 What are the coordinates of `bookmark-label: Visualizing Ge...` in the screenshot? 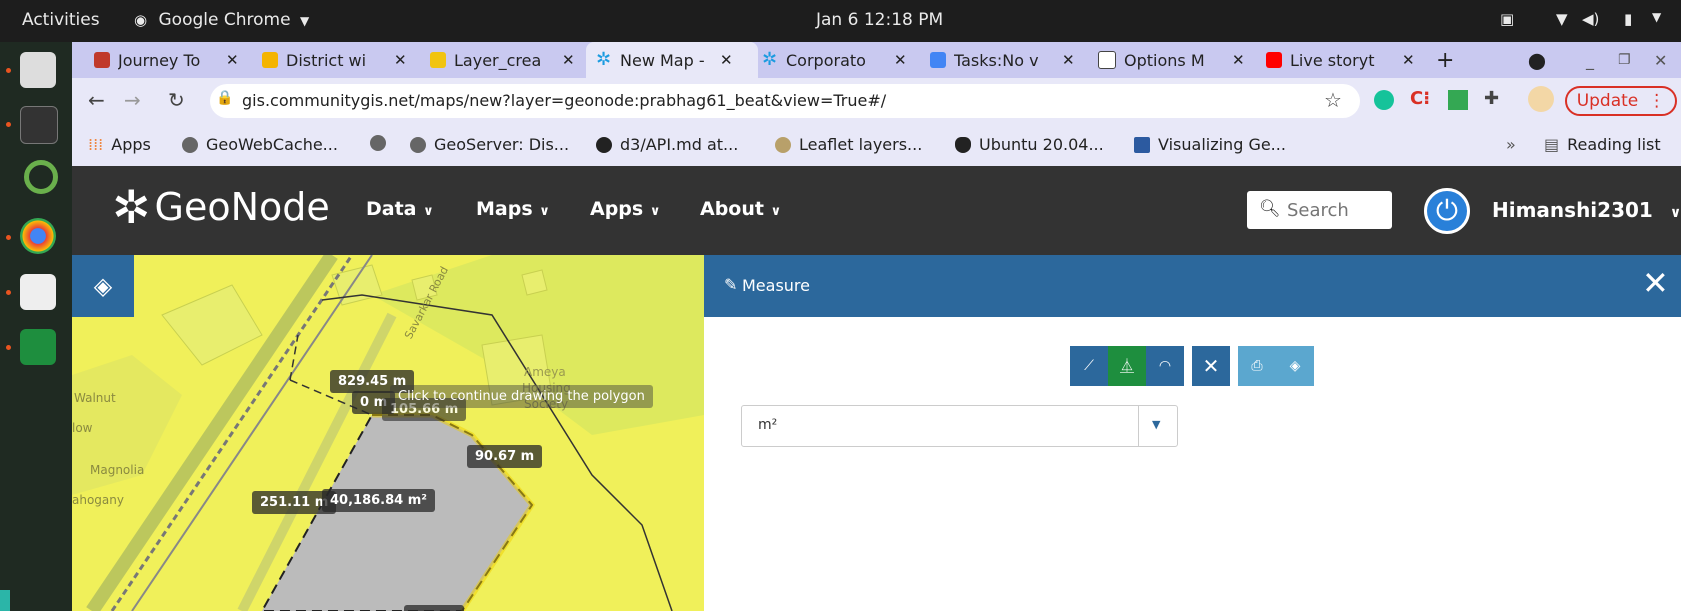 It's located at (1222, 144).